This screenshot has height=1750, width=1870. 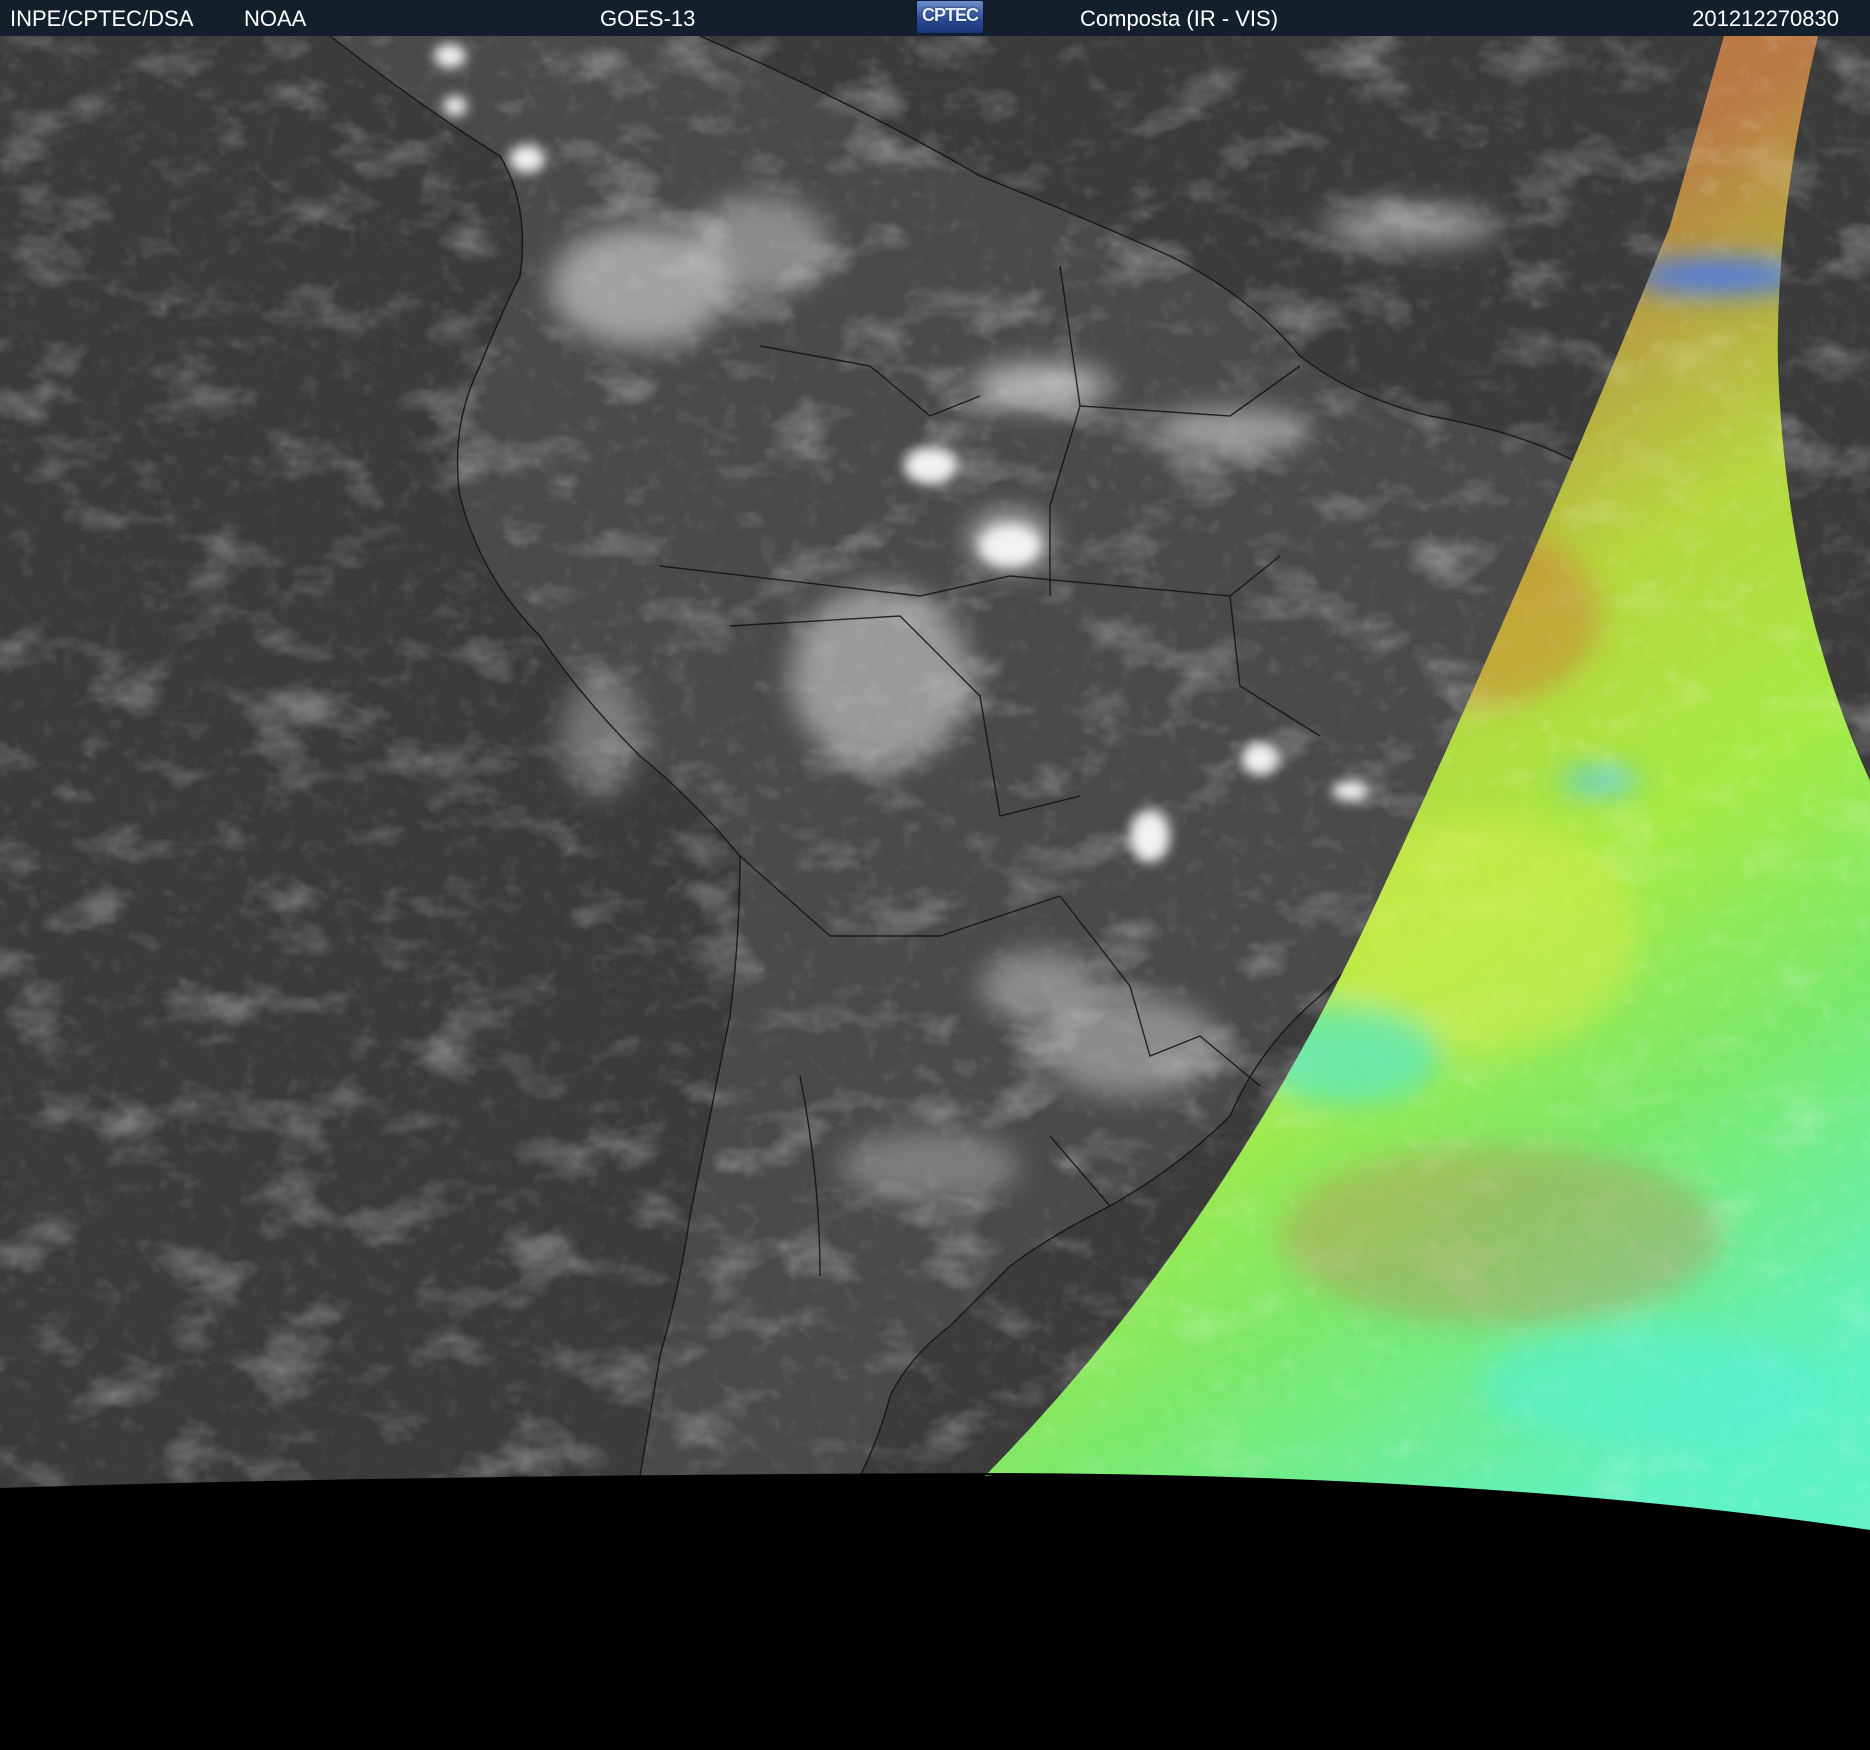 I want to click on satellite-label: GOES-13, so click(x=648, y=18).